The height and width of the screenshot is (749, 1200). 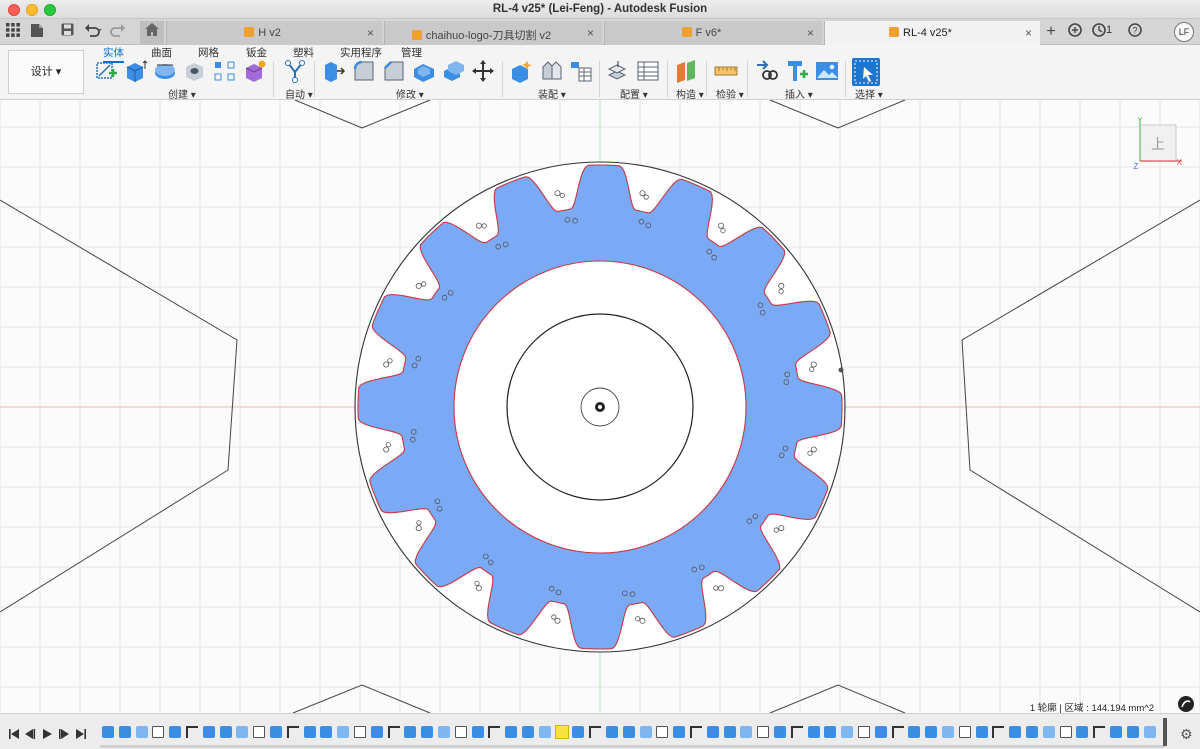 What do you see at coordinates (869, 93) in the screenshot?
I see `select-group-label: 选择 ▾` at bounding box center [869, 93].